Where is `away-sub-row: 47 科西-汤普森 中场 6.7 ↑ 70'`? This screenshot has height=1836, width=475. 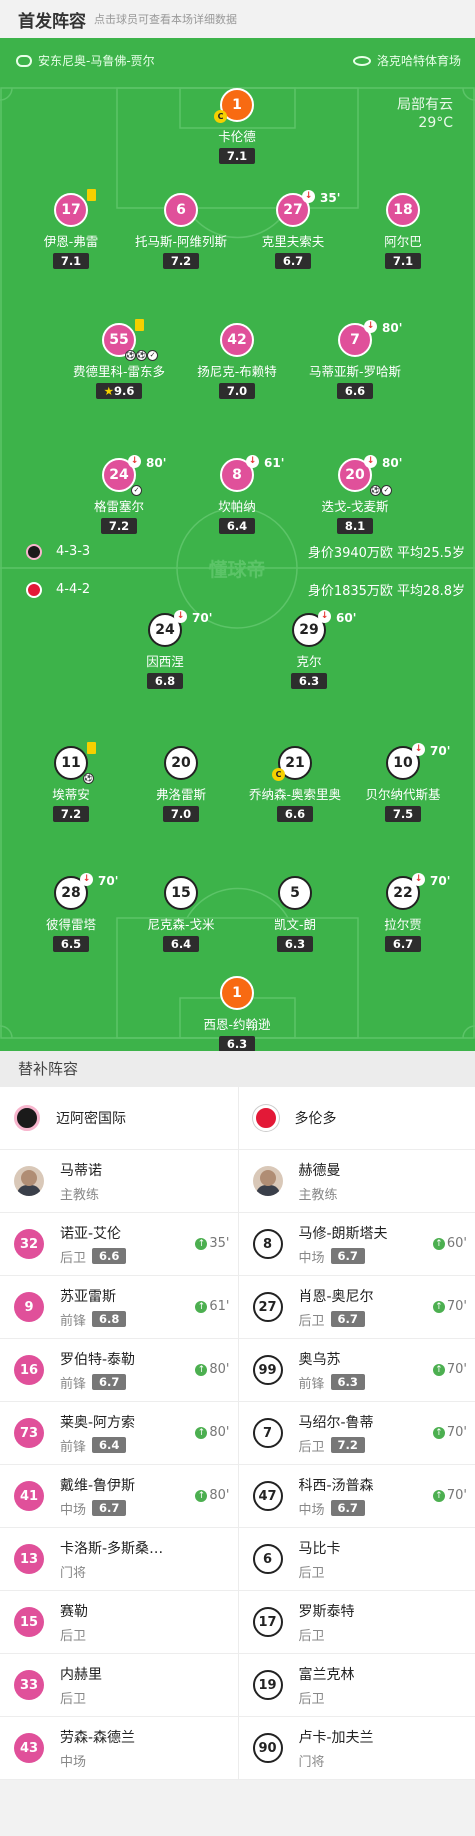
away-sub-row: 47 科西-汤普森 中场 6.7 ↑ 70' is located at coordinates (356, 1496).